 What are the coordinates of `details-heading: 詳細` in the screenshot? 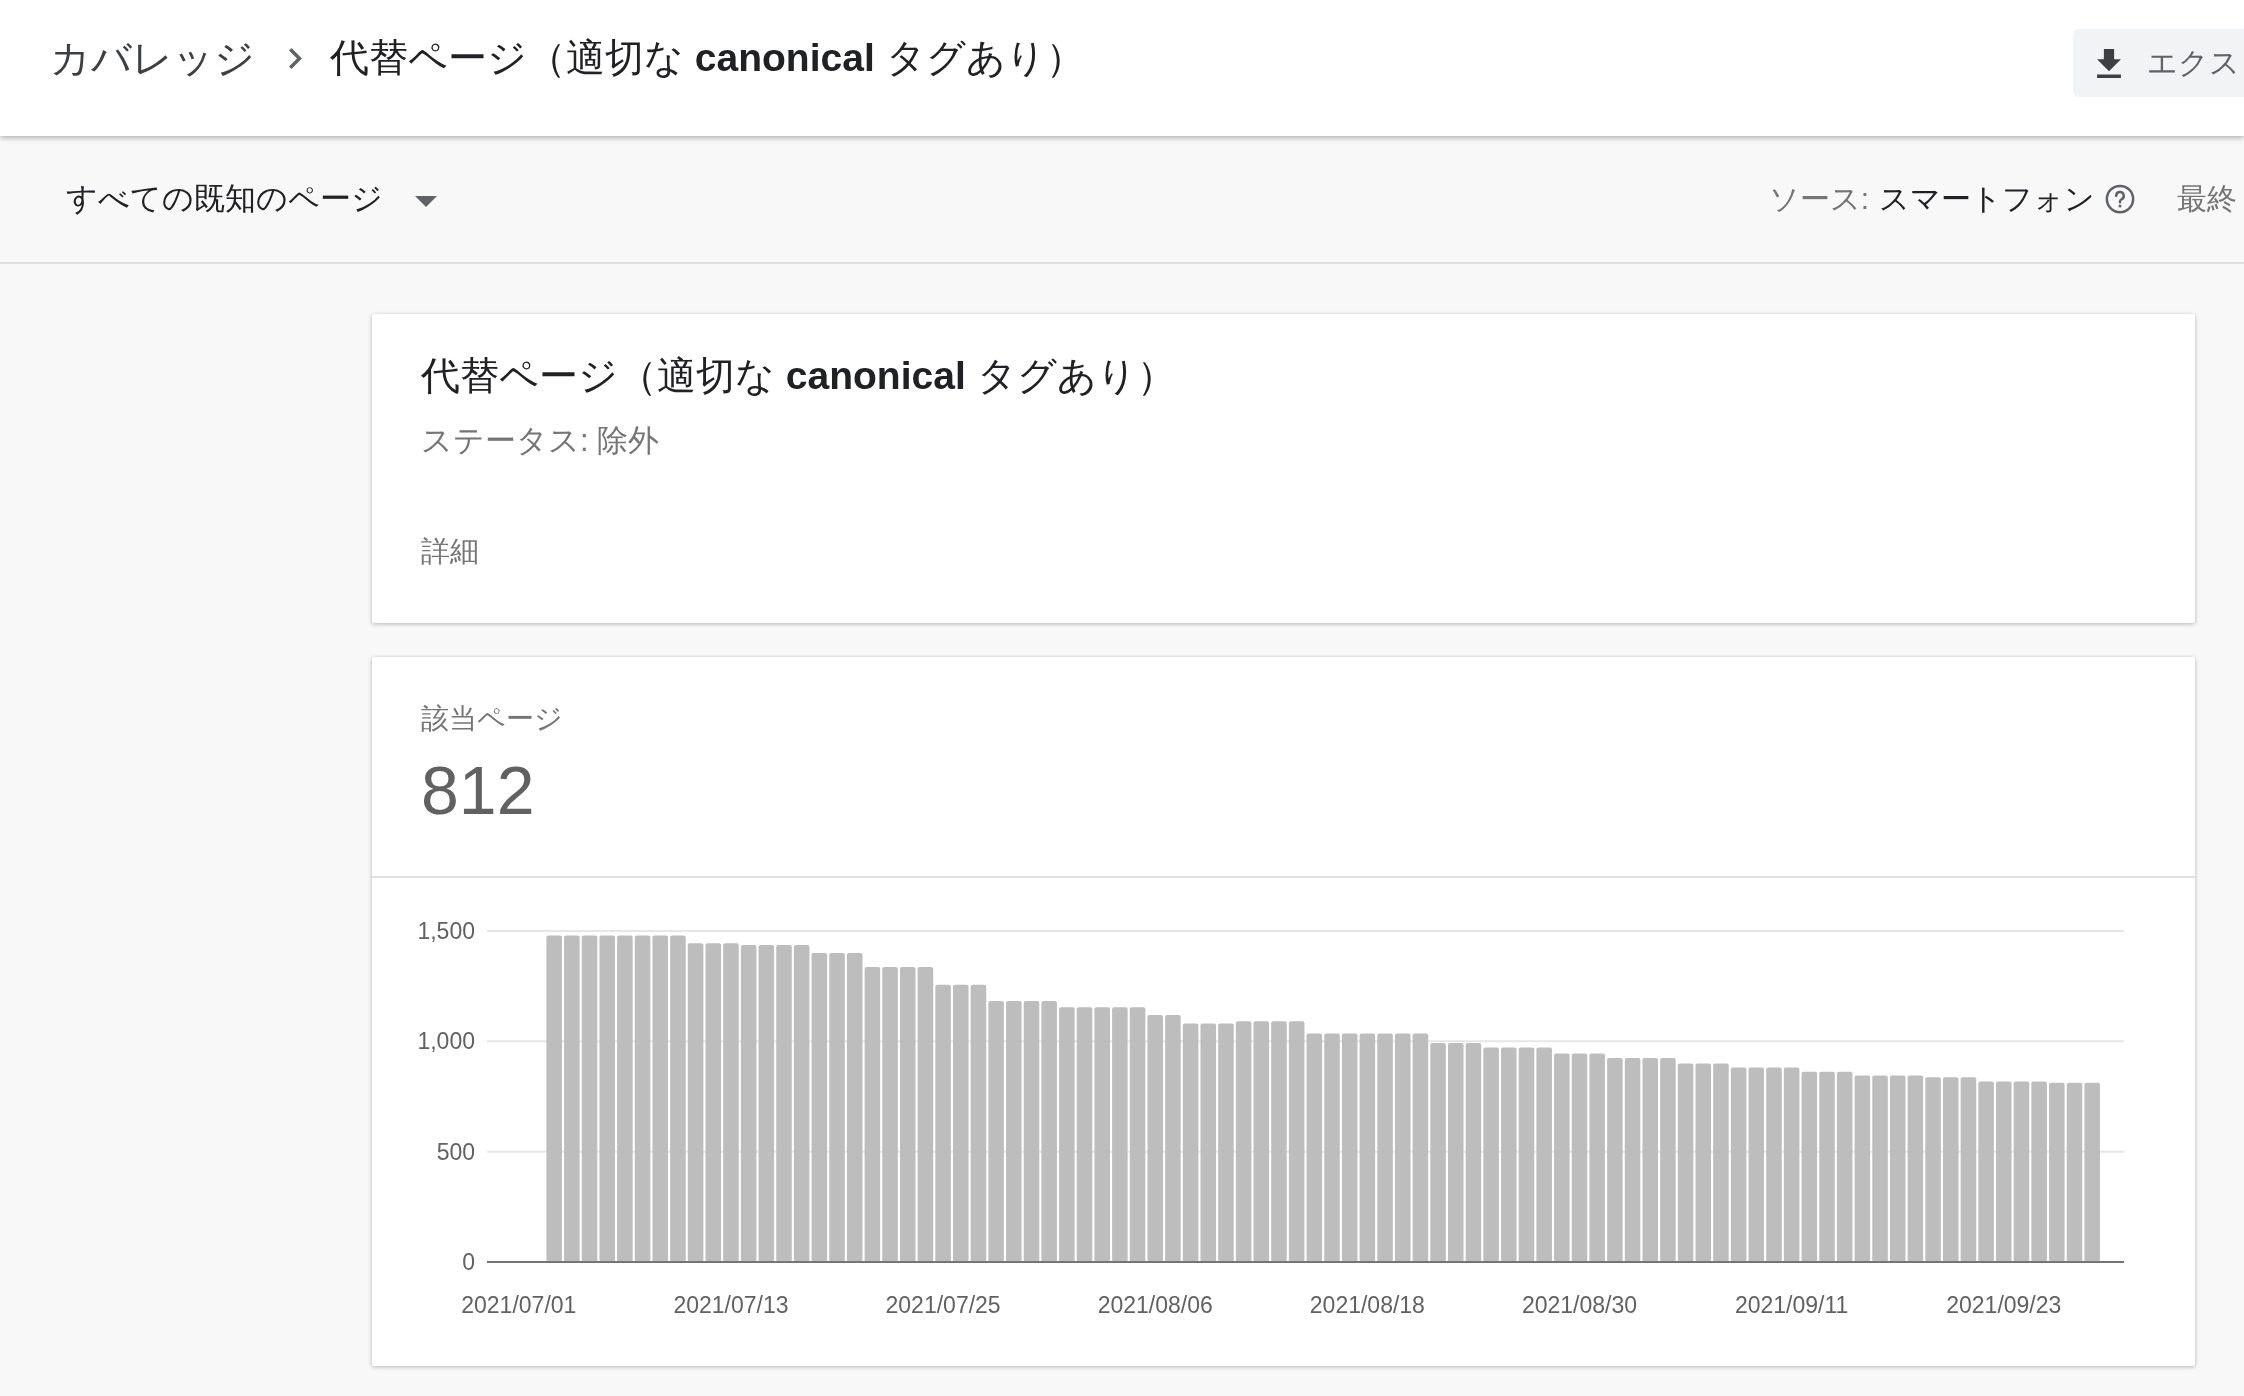 It's located at (450, 551).